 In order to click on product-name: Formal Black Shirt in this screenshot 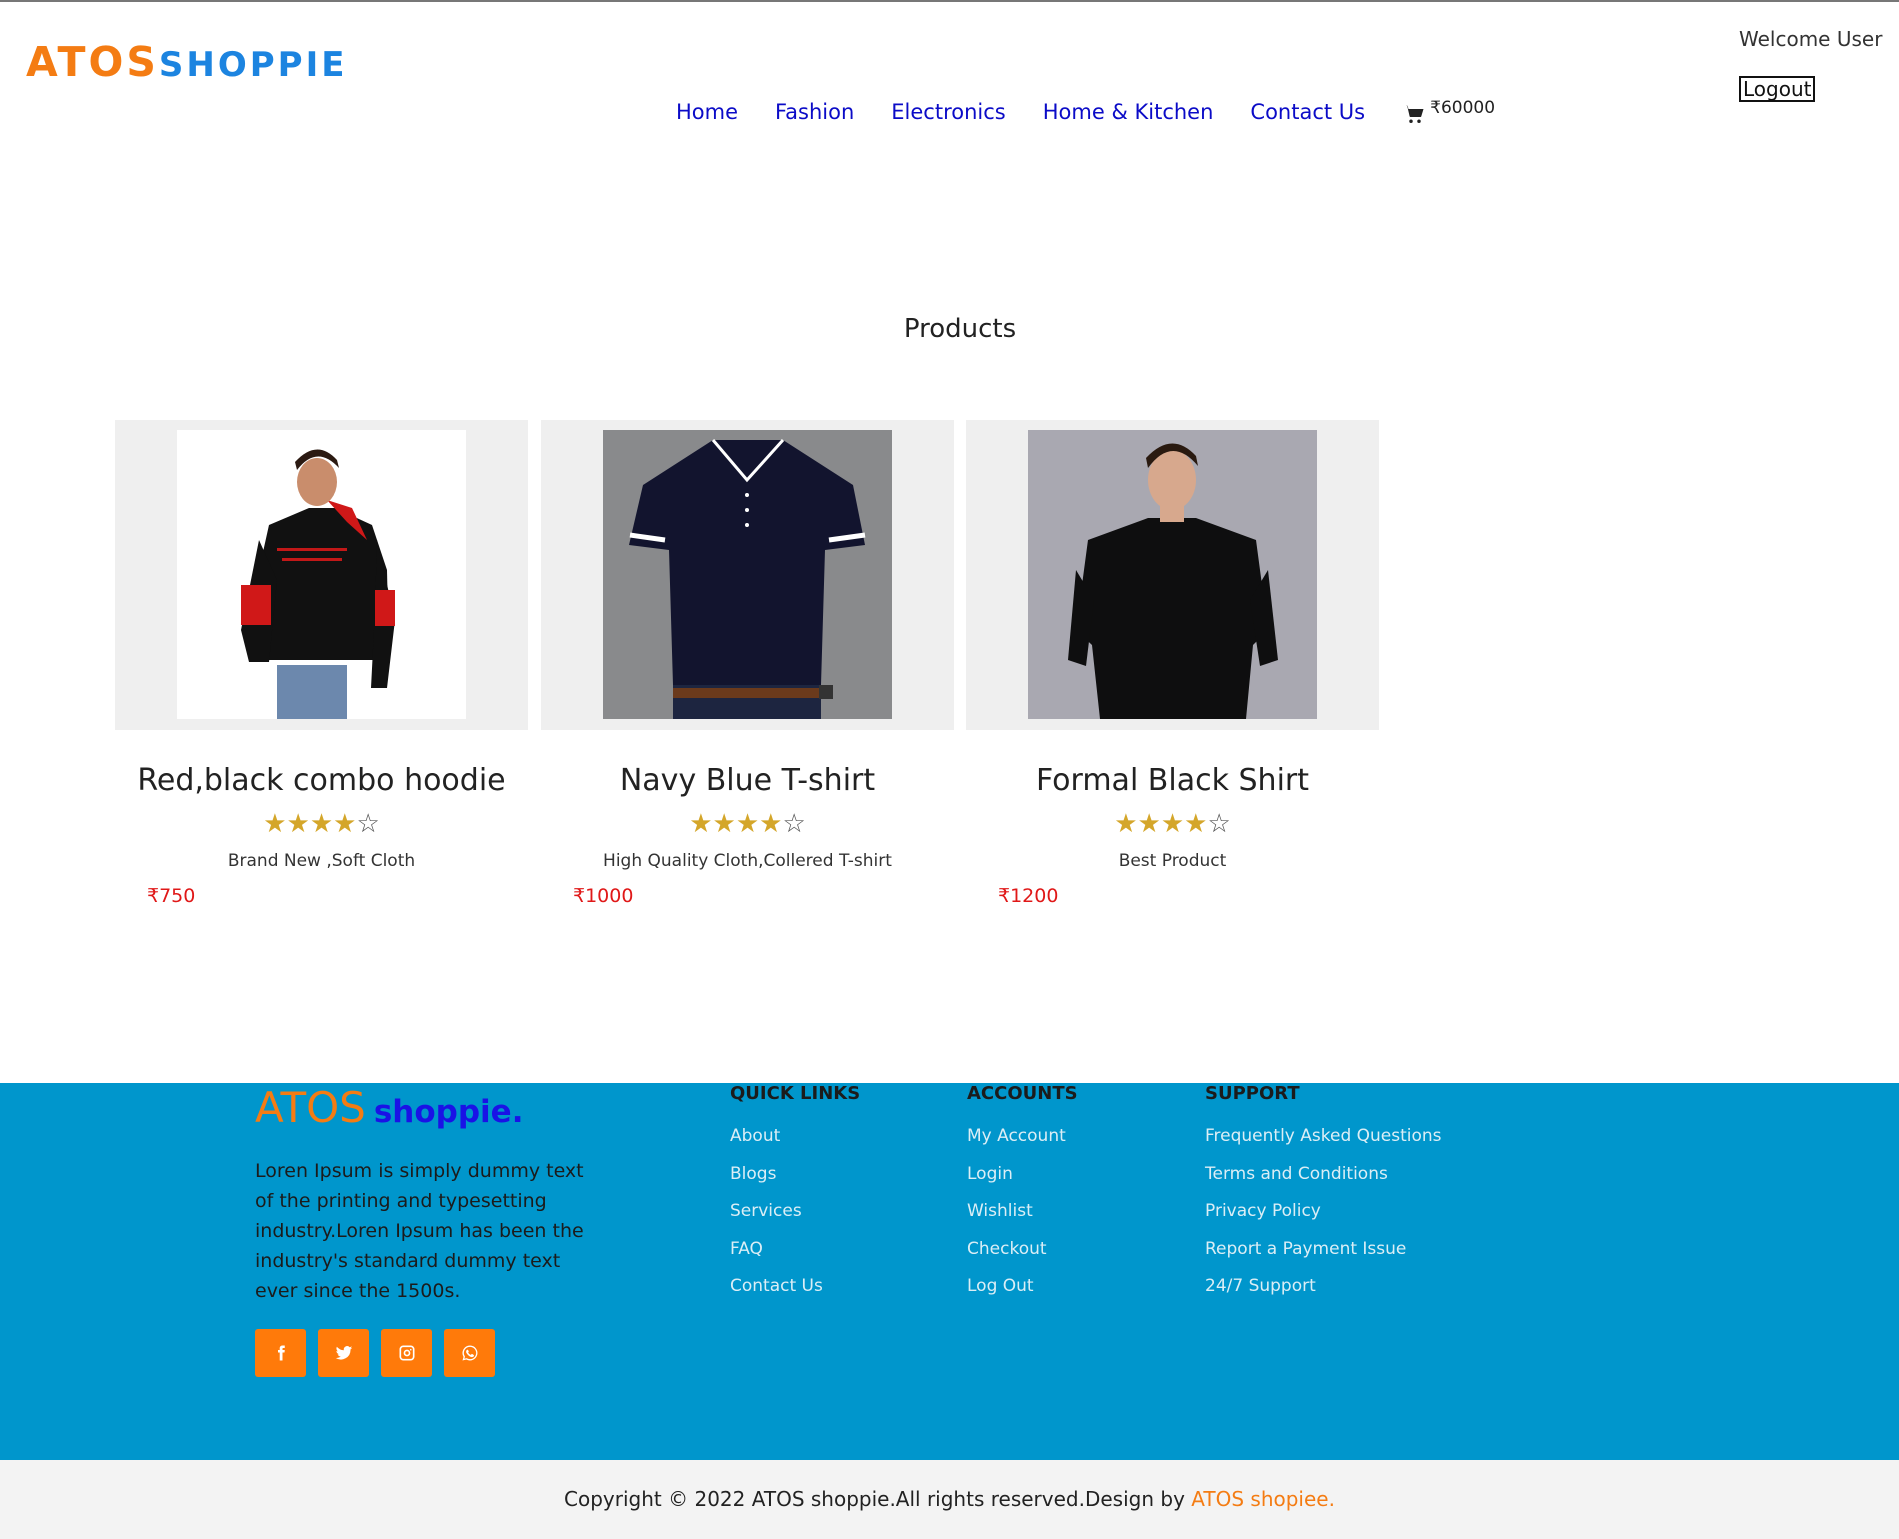, I will do `click(1172, 780)`.